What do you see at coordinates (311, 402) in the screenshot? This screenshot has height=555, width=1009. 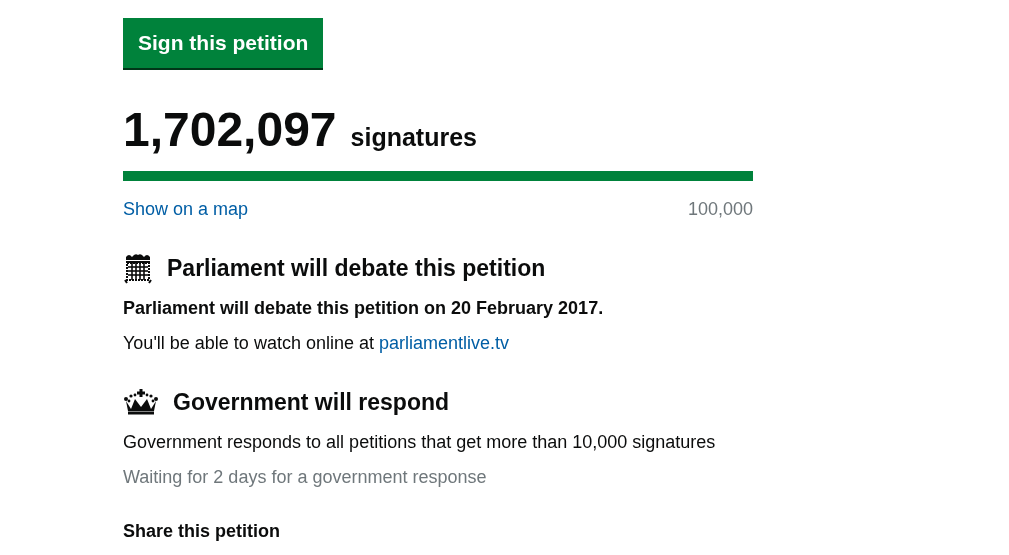 I see `section-heading: Government will respond` at bounding box center [311, 402].